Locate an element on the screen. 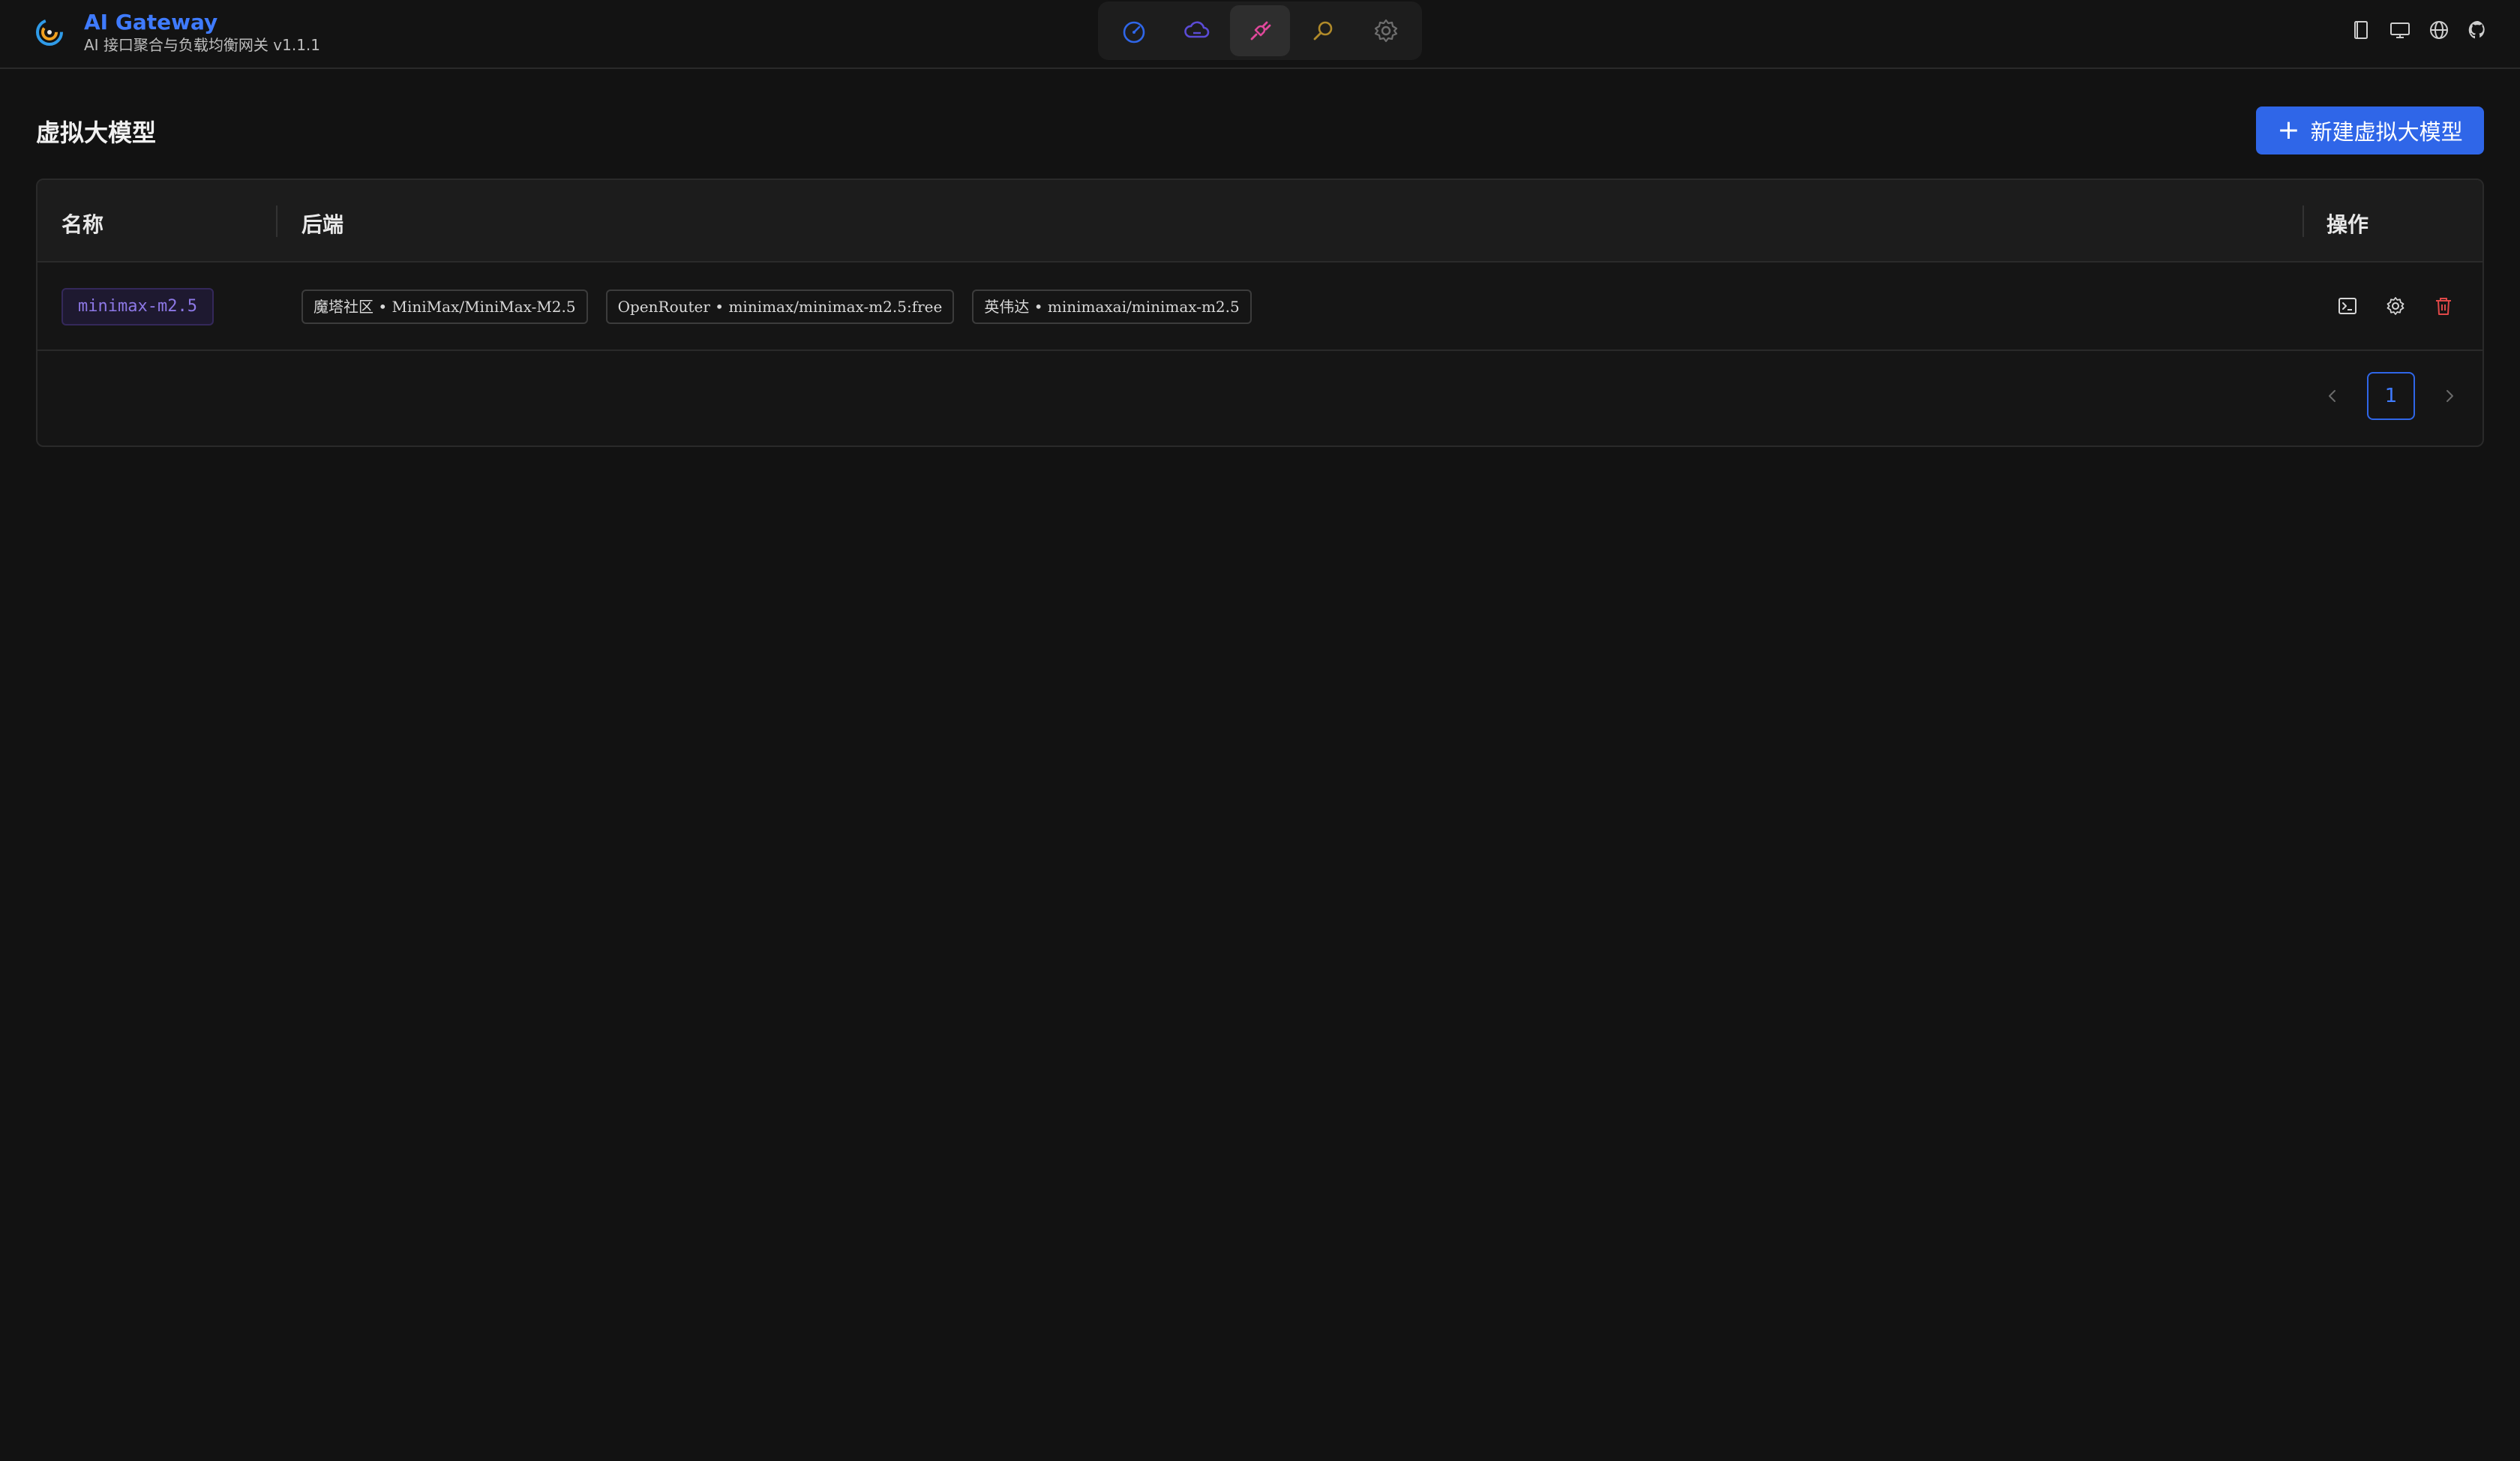 This screenshot has width=2520, height=1461. test-model-button is located at coordinates (2348, 306).